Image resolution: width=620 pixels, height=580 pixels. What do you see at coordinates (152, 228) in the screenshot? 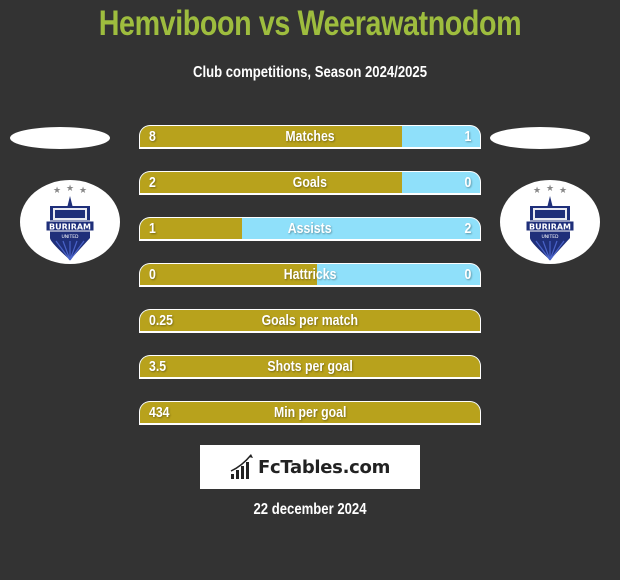
I see `left-value: 1` at bounding box center [152, 228].